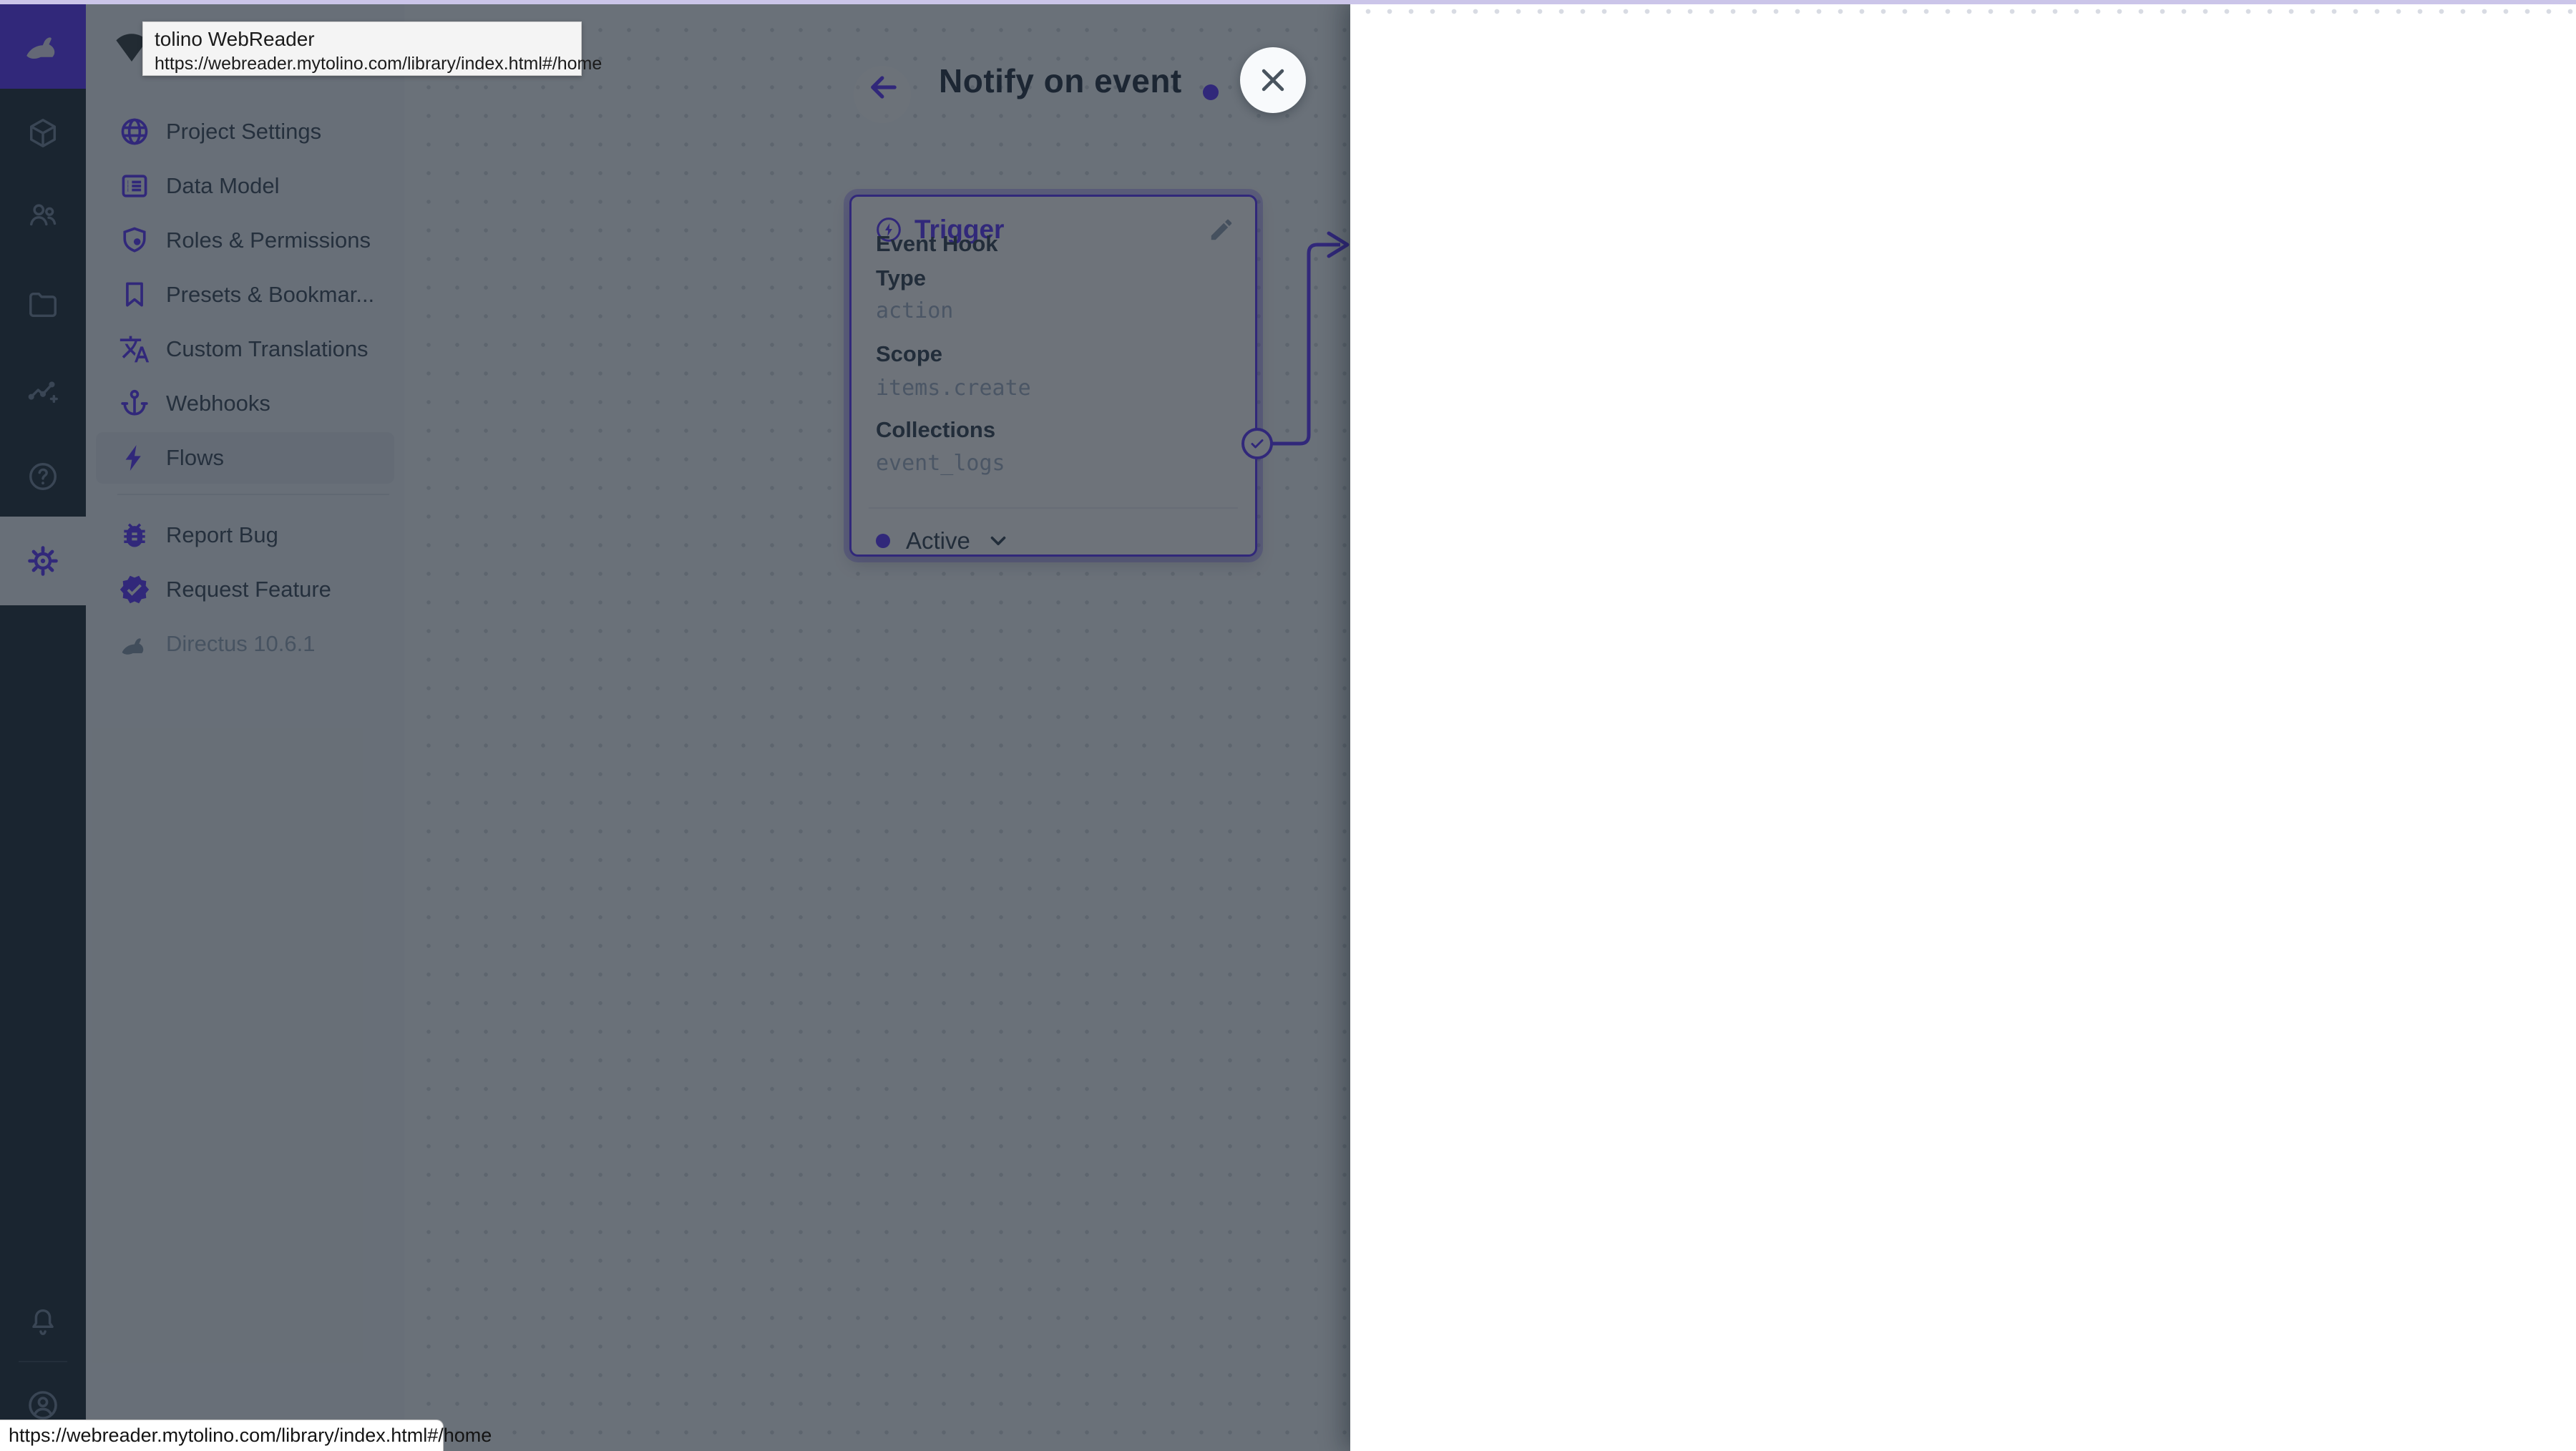 The image size is (2576, 1451). Describe the element at coordinates (1288, 2) in the screenshot. I see `window-top-strip` at that location.